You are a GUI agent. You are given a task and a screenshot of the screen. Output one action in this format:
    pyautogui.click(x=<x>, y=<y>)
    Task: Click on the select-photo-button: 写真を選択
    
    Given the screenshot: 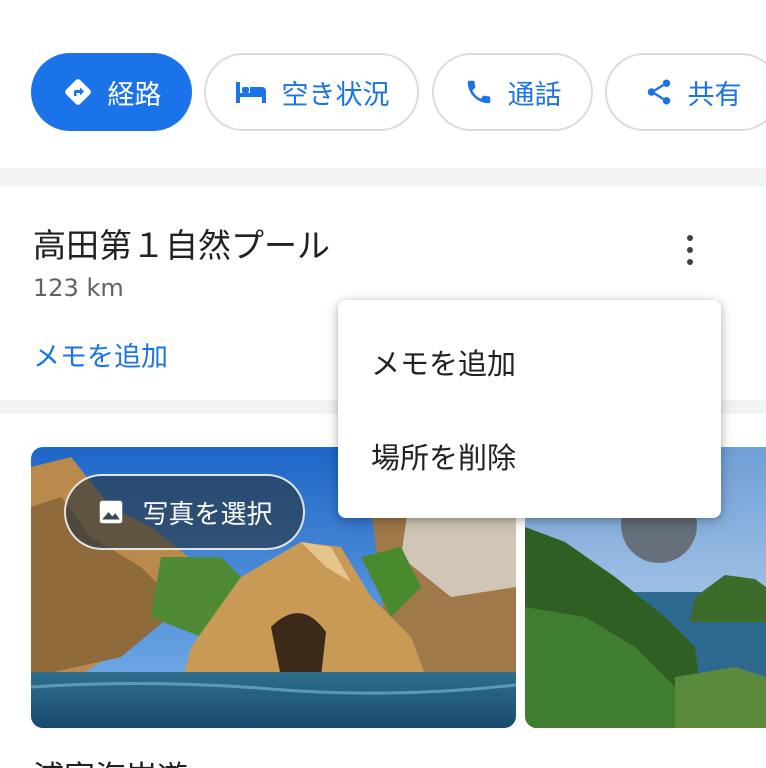 What is the action you would take?
    pyautogui.click(x=184, y=512)
    